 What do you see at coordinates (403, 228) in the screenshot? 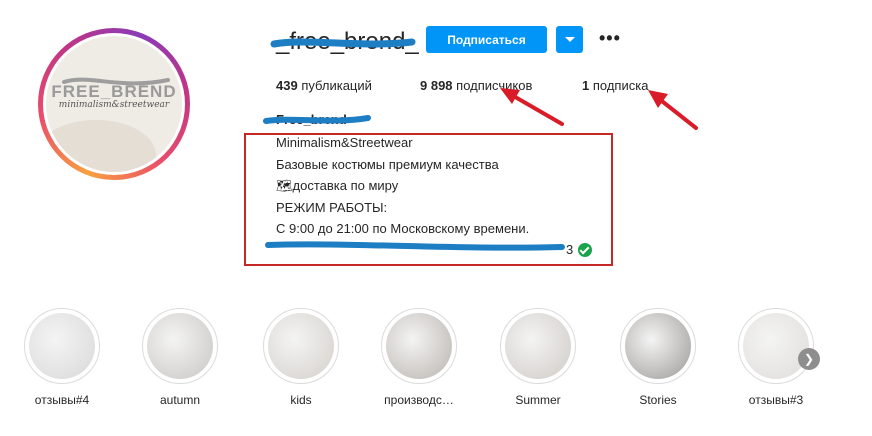
I see `bio-line-5: С 9:00 до 21:00 по Московскому времени.` at bounding box center [403, 228].